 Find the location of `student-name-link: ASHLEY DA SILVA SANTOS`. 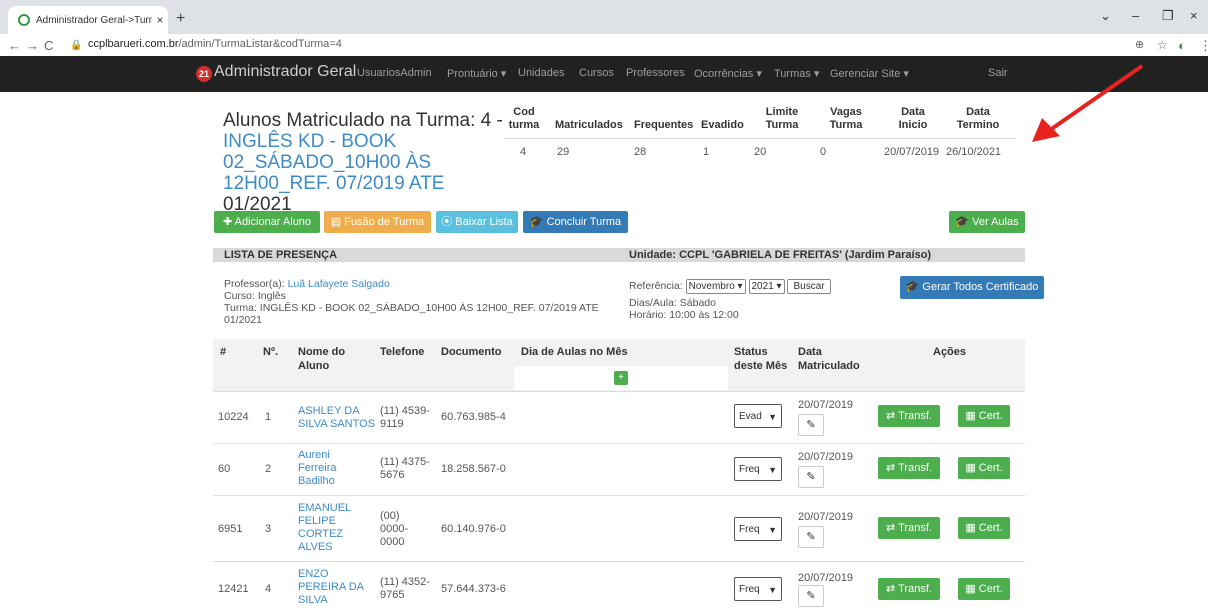

student-name-link: ASHLEY DA SILVA SANTOS is located at coordinates (336, 418).